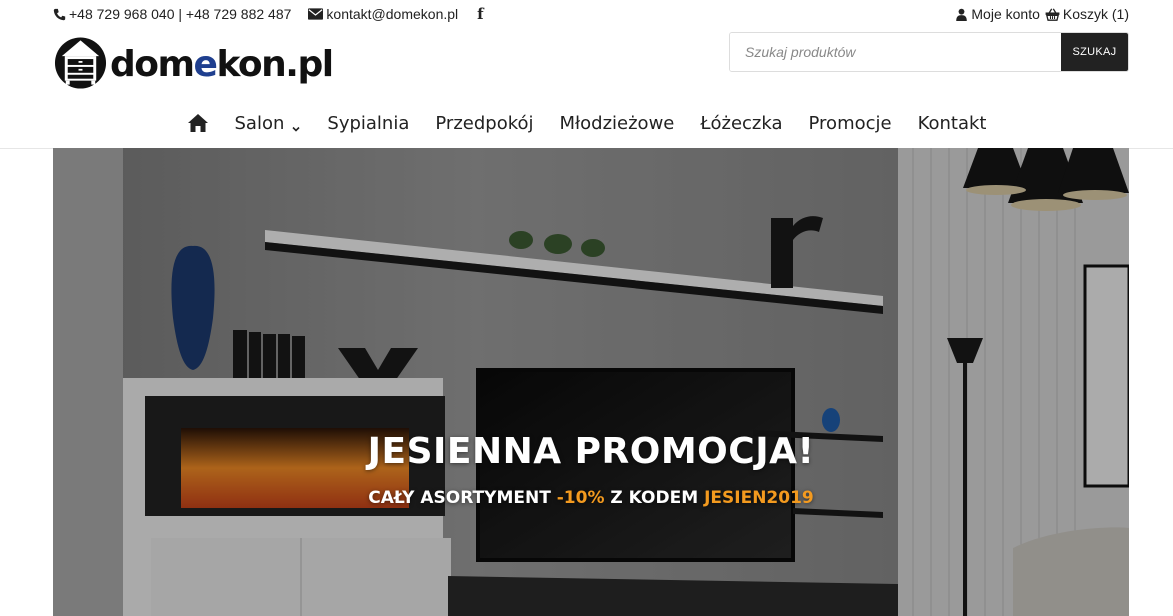  What do you see at coordinates (895, 52) in the screenshot?
I see `search-input` at bounding box center [895, 52].